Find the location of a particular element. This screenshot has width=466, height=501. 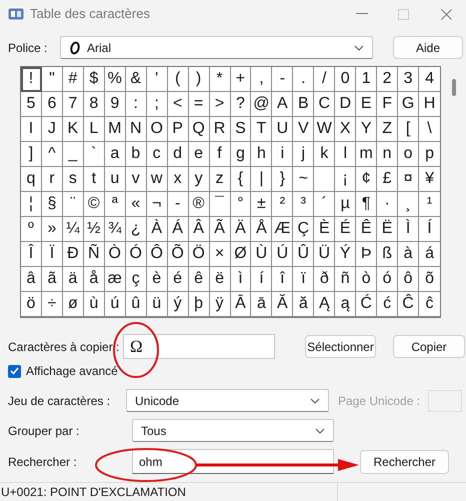

character-cell: Ą is located at coordinates (325, 304).